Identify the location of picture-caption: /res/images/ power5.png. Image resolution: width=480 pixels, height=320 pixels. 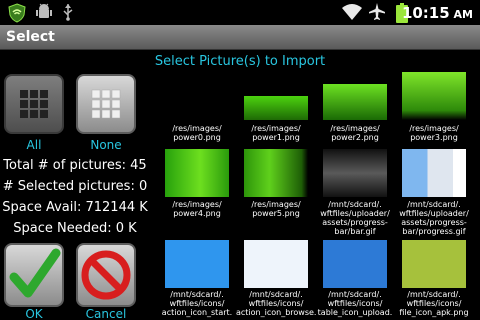
(276, 209).